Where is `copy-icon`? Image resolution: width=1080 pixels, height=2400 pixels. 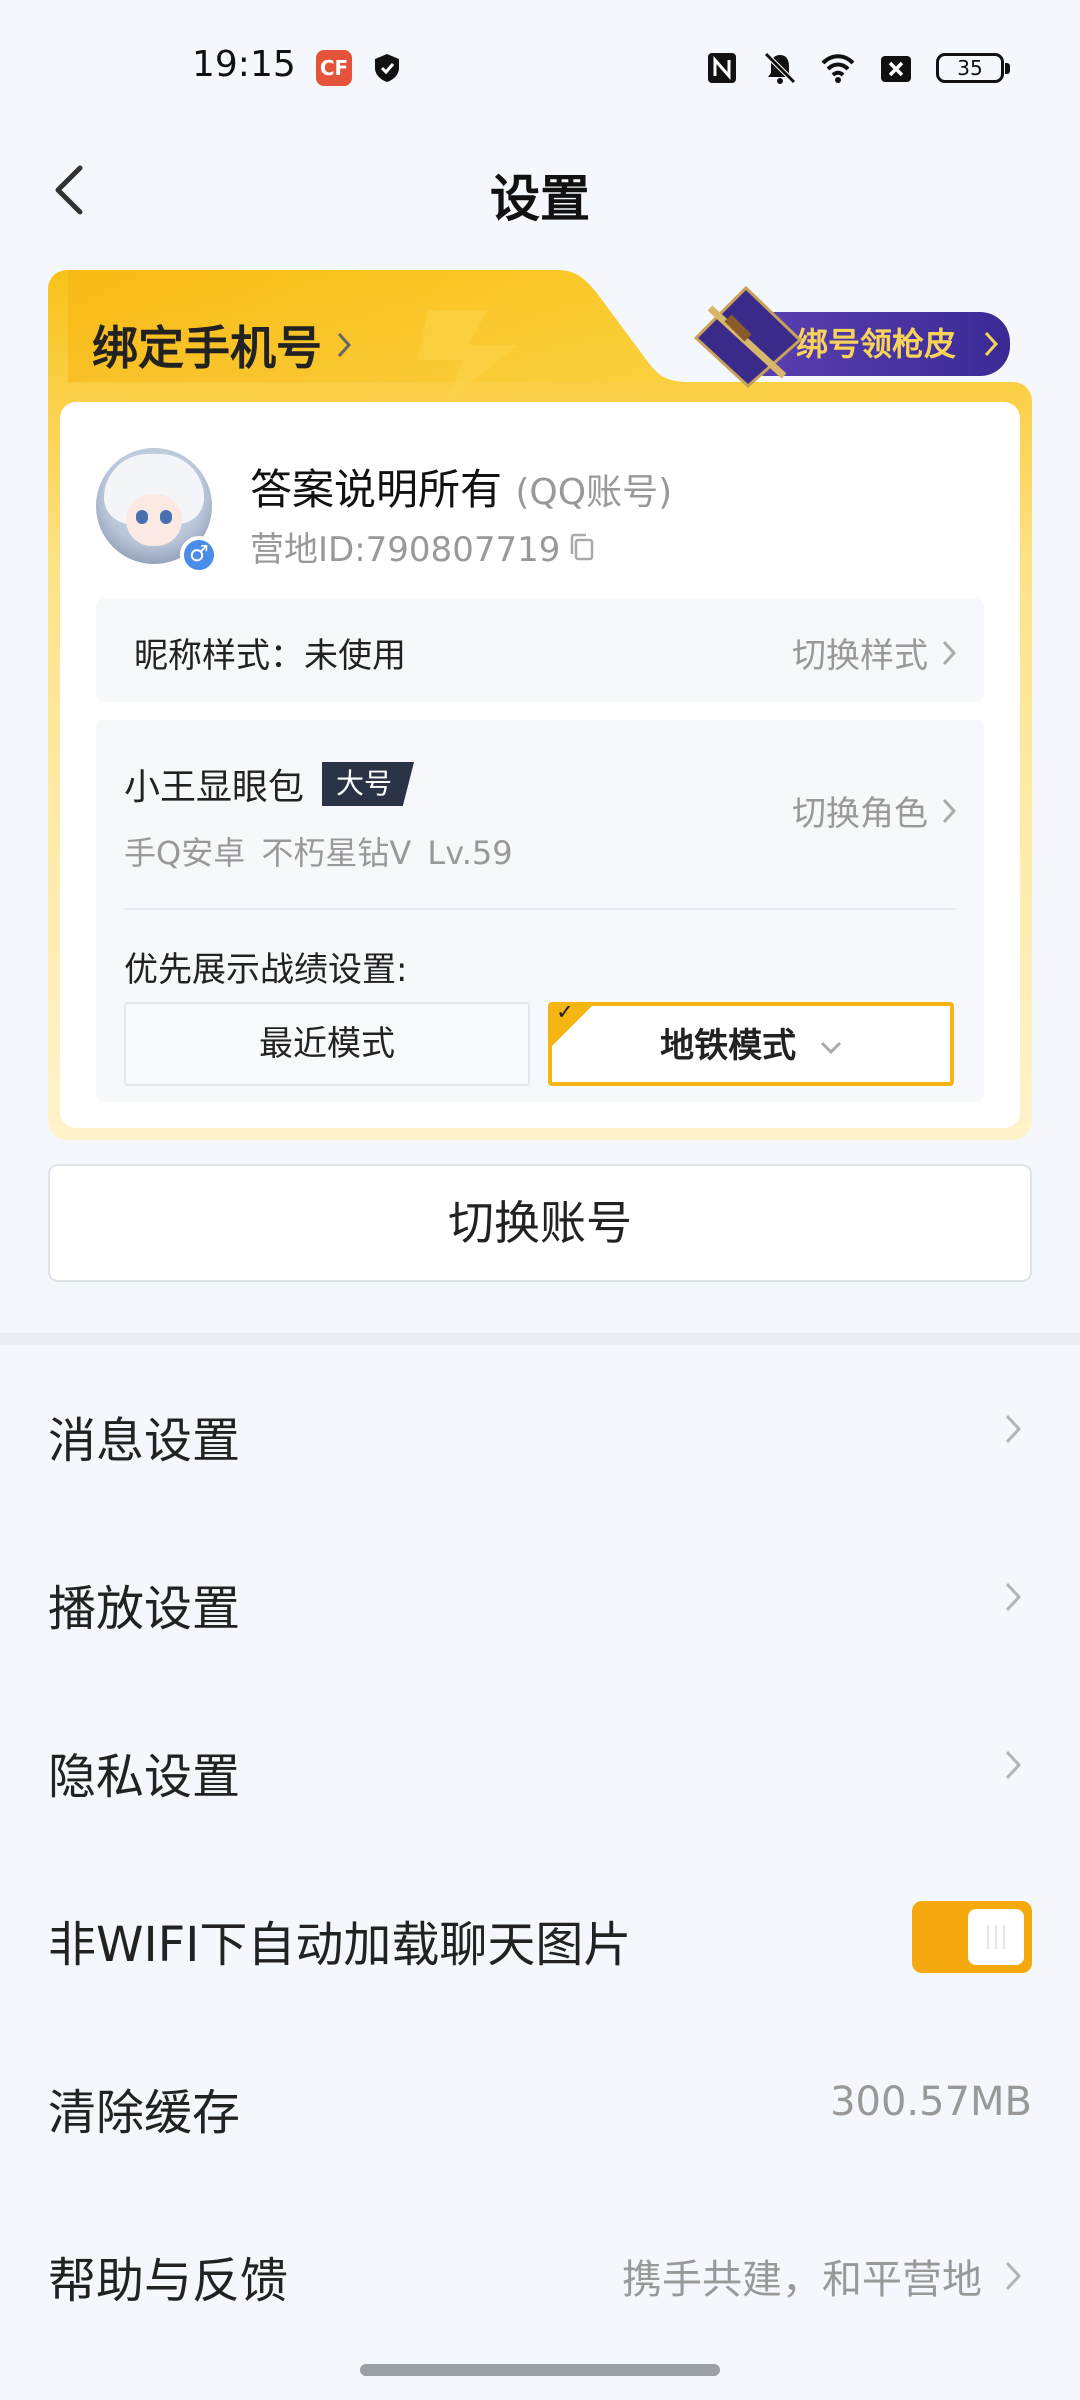
copy-icon is located at coordinates (582, 547).